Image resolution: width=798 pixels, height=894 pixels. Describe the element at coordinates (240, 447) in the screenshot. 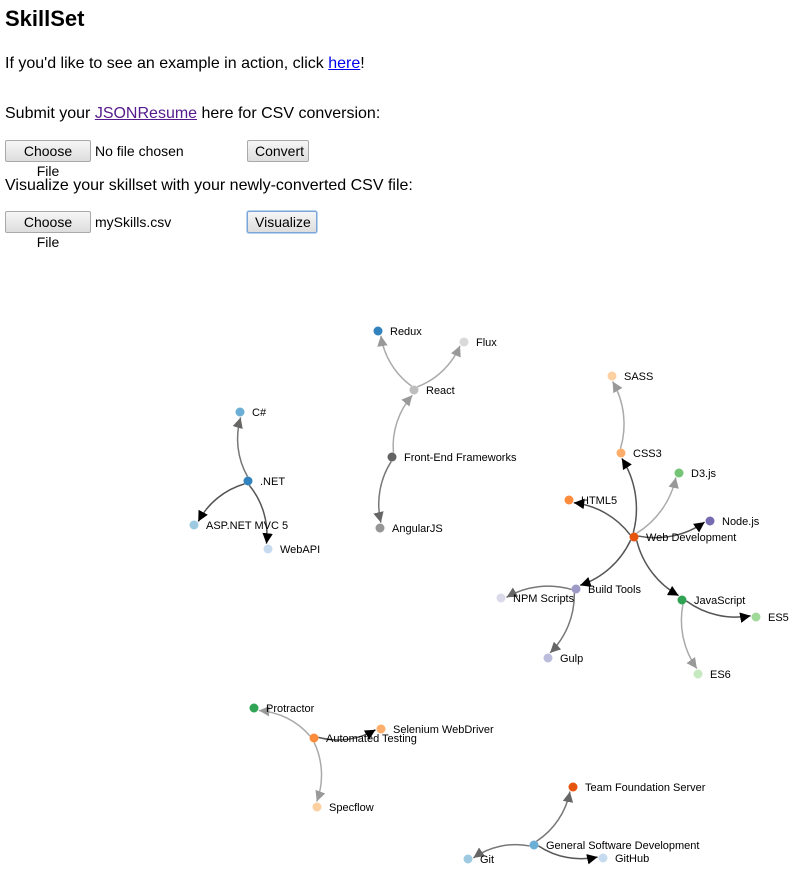

I see `link-dotnet-to-csharp` at that location.